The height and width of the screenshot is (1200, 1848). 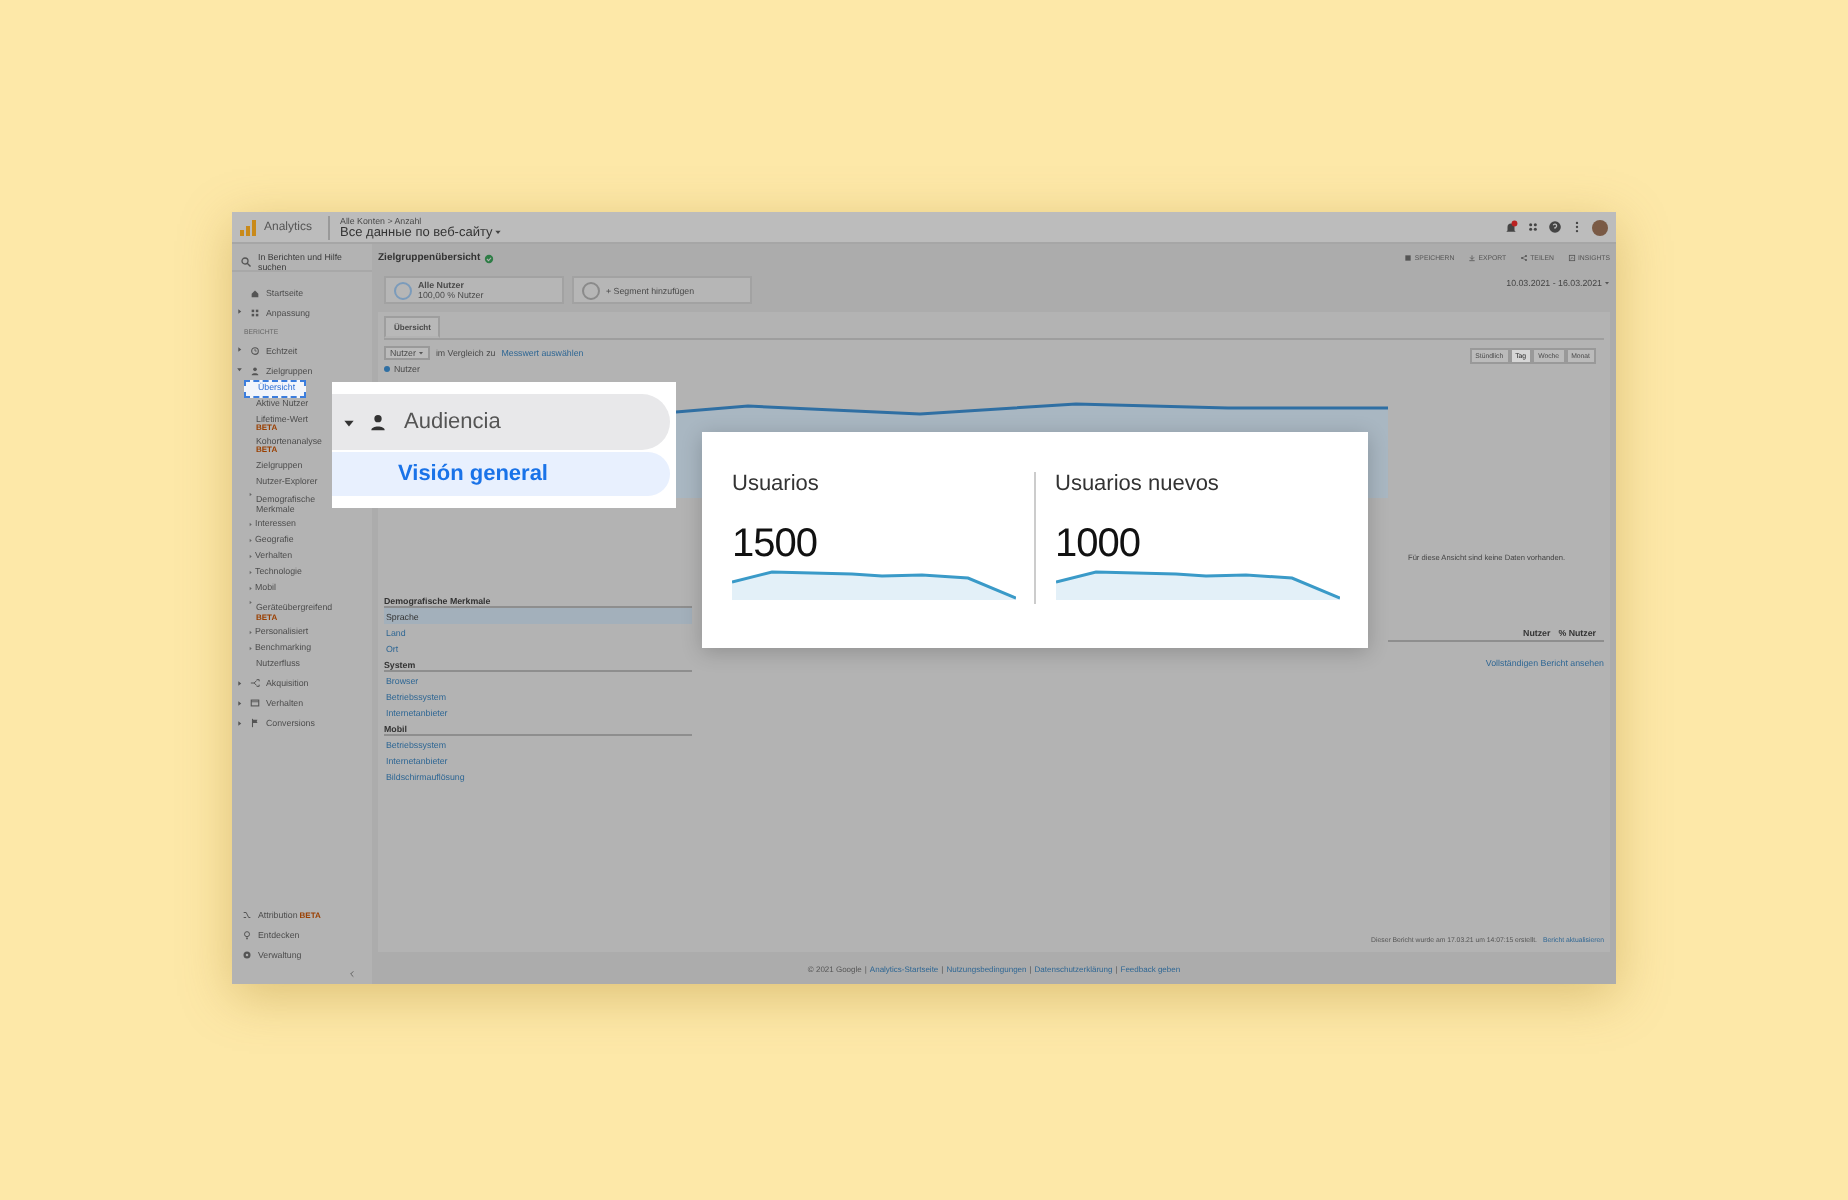 I want to click on clock-icon, so click(x=255, y=350).